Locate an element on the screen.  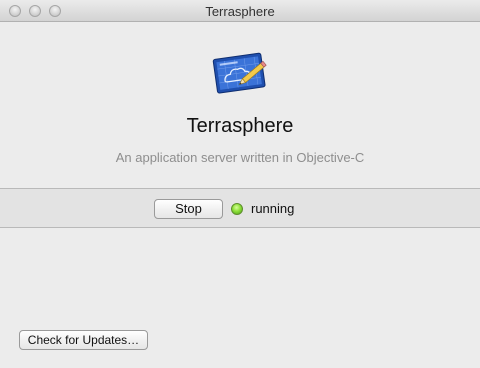
blueprint-pencil-icon is located at coordinates (239, 73).